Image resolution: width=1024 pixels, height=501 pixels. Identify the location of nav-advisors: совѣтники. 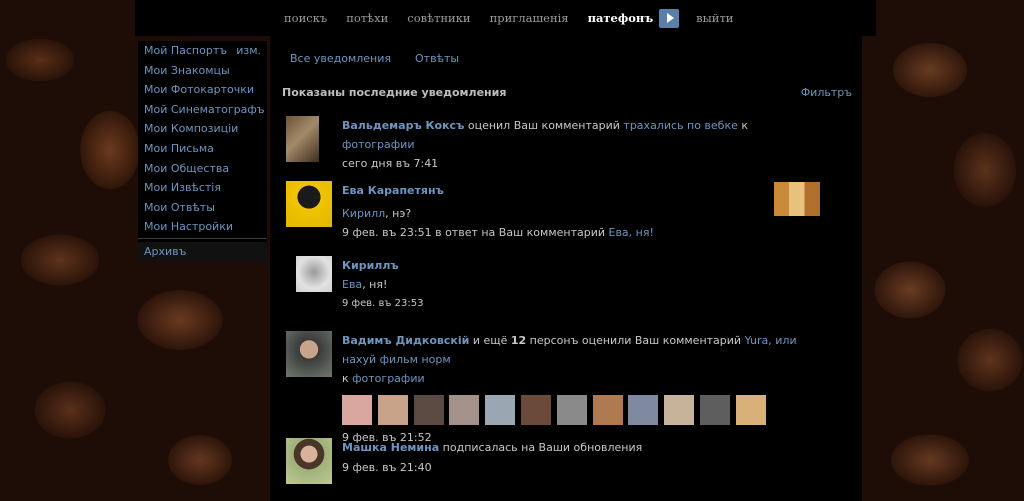
(438, 18).